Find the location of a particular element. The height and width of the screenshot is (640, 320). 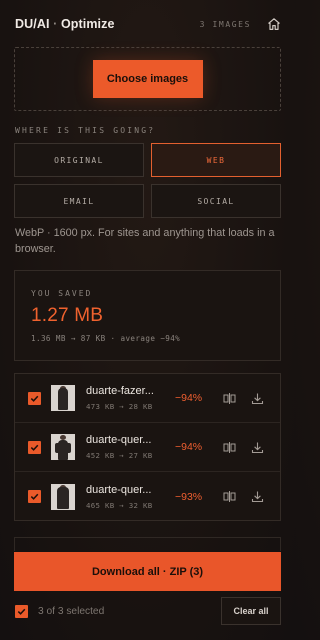

image-count: 3 IMAGES is located at coordinates (225, 24).